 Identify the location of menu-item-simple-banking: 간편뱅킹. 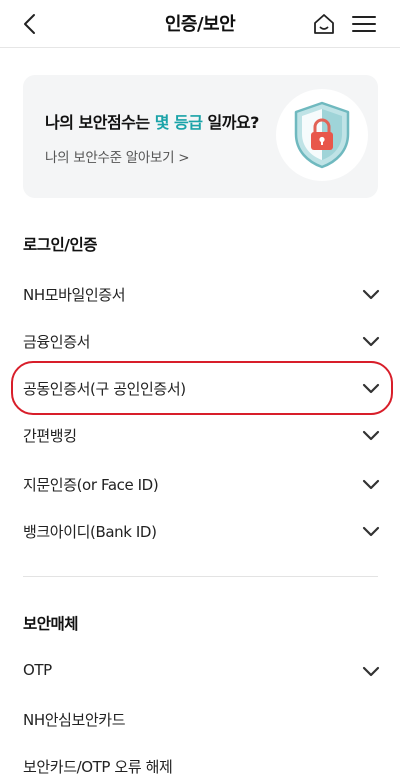
(200, 435).